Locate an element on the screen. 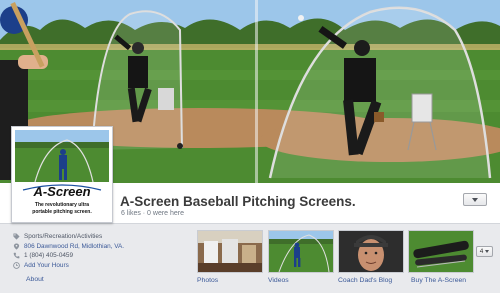 The width and height of the screenshot is (500, 293). videos-thumbnail is located at coordinates (301, 251).